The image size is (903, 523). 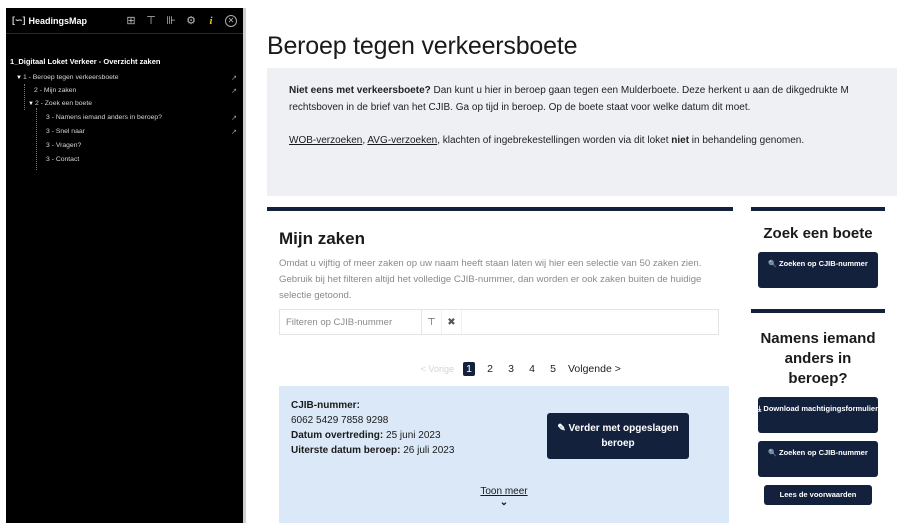 I want to click on notice-end-text: in behandeling genomen., so click(x=747, y=140).